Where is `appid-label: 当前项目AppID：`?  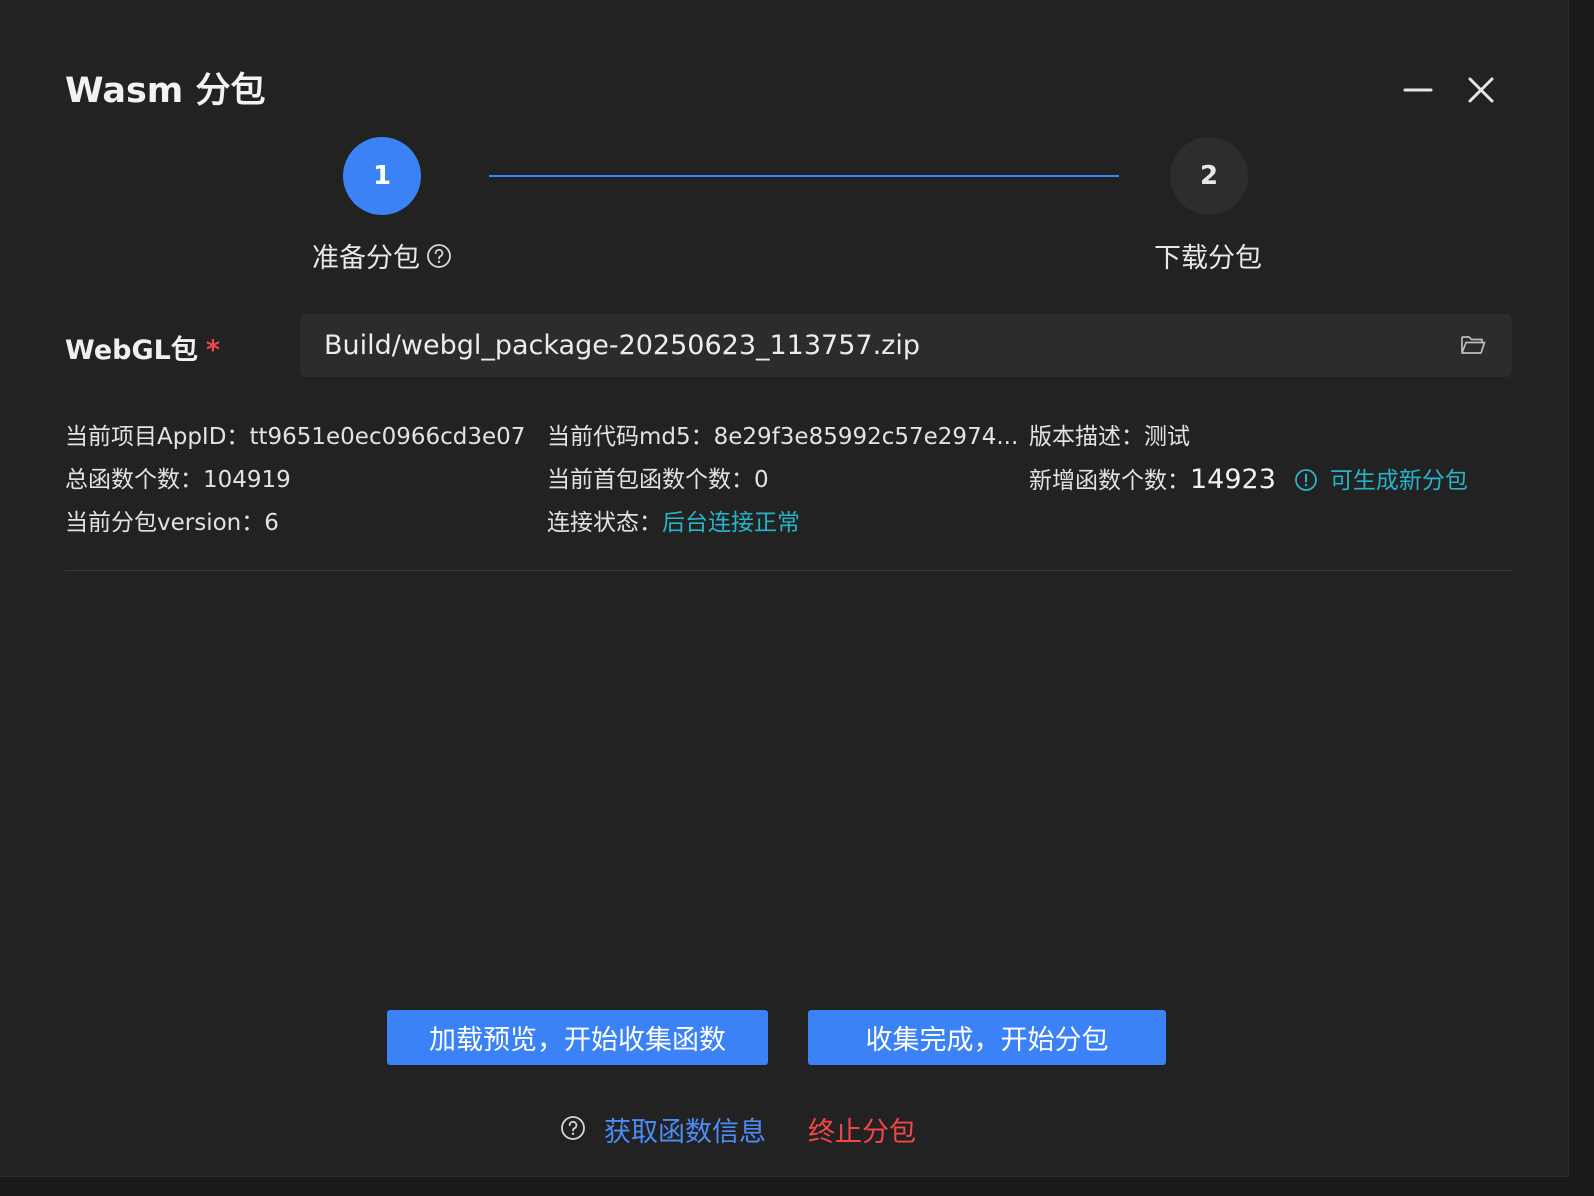 appid-label: 当前项目AppID： is located at coordinates (157, 437).